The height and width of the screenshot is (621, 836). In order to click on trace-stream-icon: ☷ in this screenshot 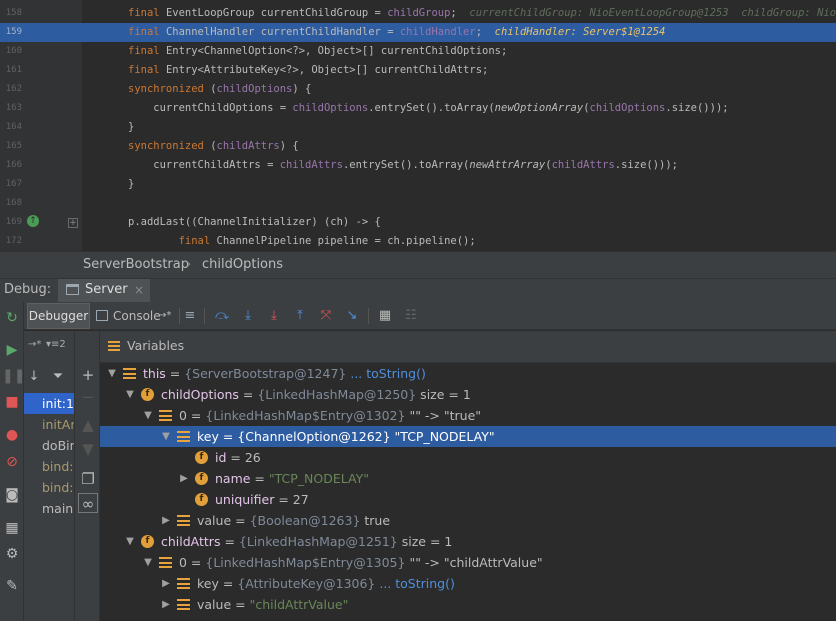, I will do `click(411, 316)`.